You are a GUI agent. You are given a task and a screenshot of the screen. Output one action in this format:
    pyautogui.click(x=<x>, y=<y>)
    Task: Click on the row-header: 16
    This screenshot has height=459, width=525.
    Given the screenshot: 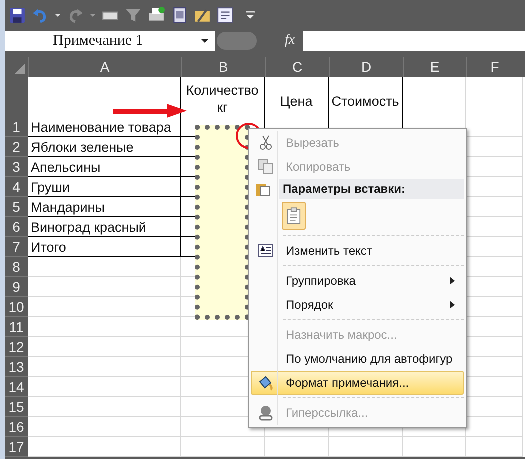 What is the action you would take?
    pyautogui.click(x=16, y=427)
    